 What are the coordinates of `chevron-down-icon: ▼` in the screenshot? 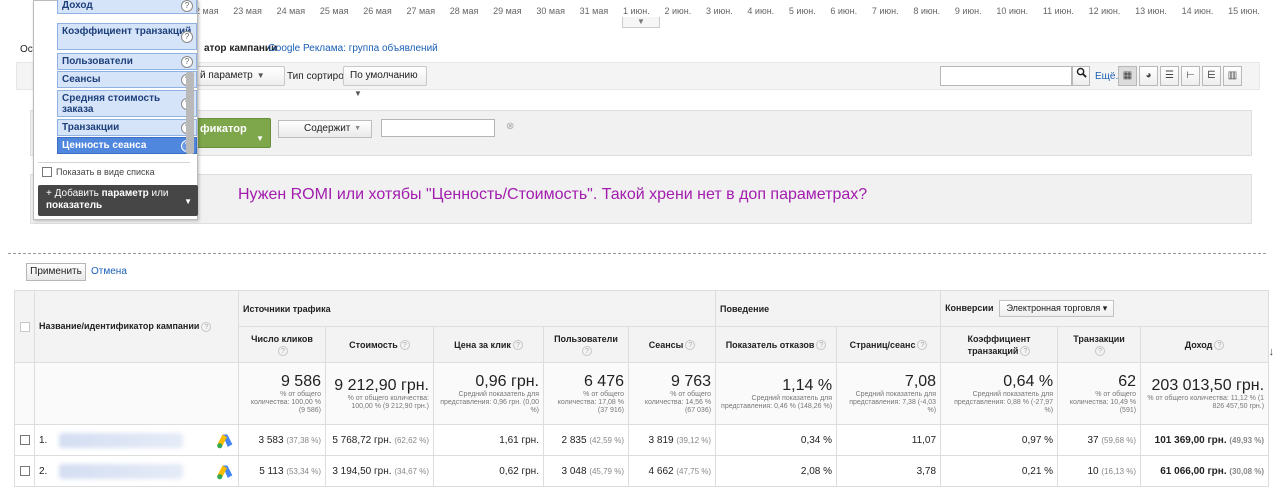 It's located at (358, 93).